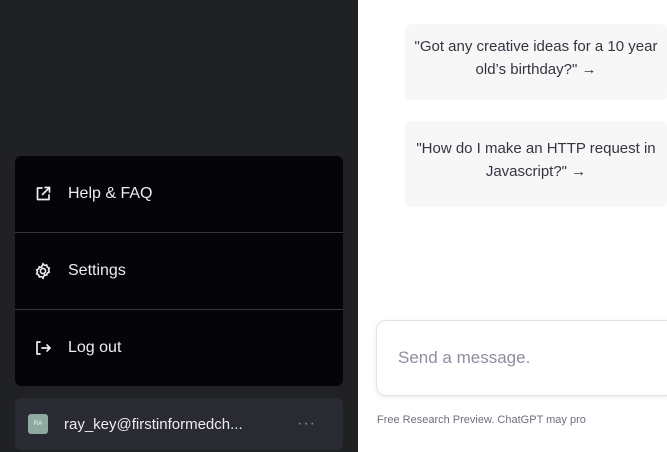  I want to click on menu-item-label: Settings, so click(97, 270).